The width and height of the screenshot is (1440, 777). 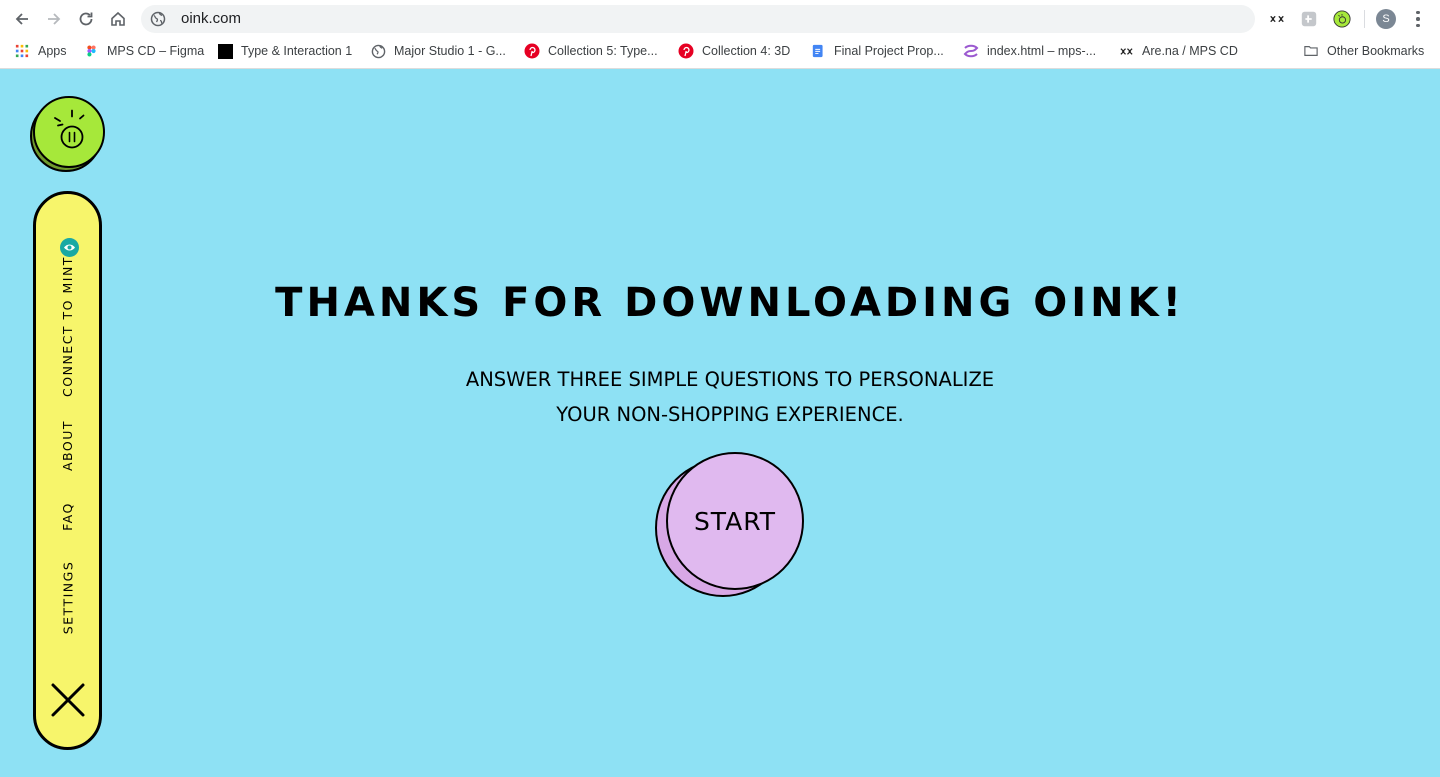 What do you see at coordinates (54, 19) in the screenshot?
I see `forward-arrow-icon` at bounding box center [54, 19].